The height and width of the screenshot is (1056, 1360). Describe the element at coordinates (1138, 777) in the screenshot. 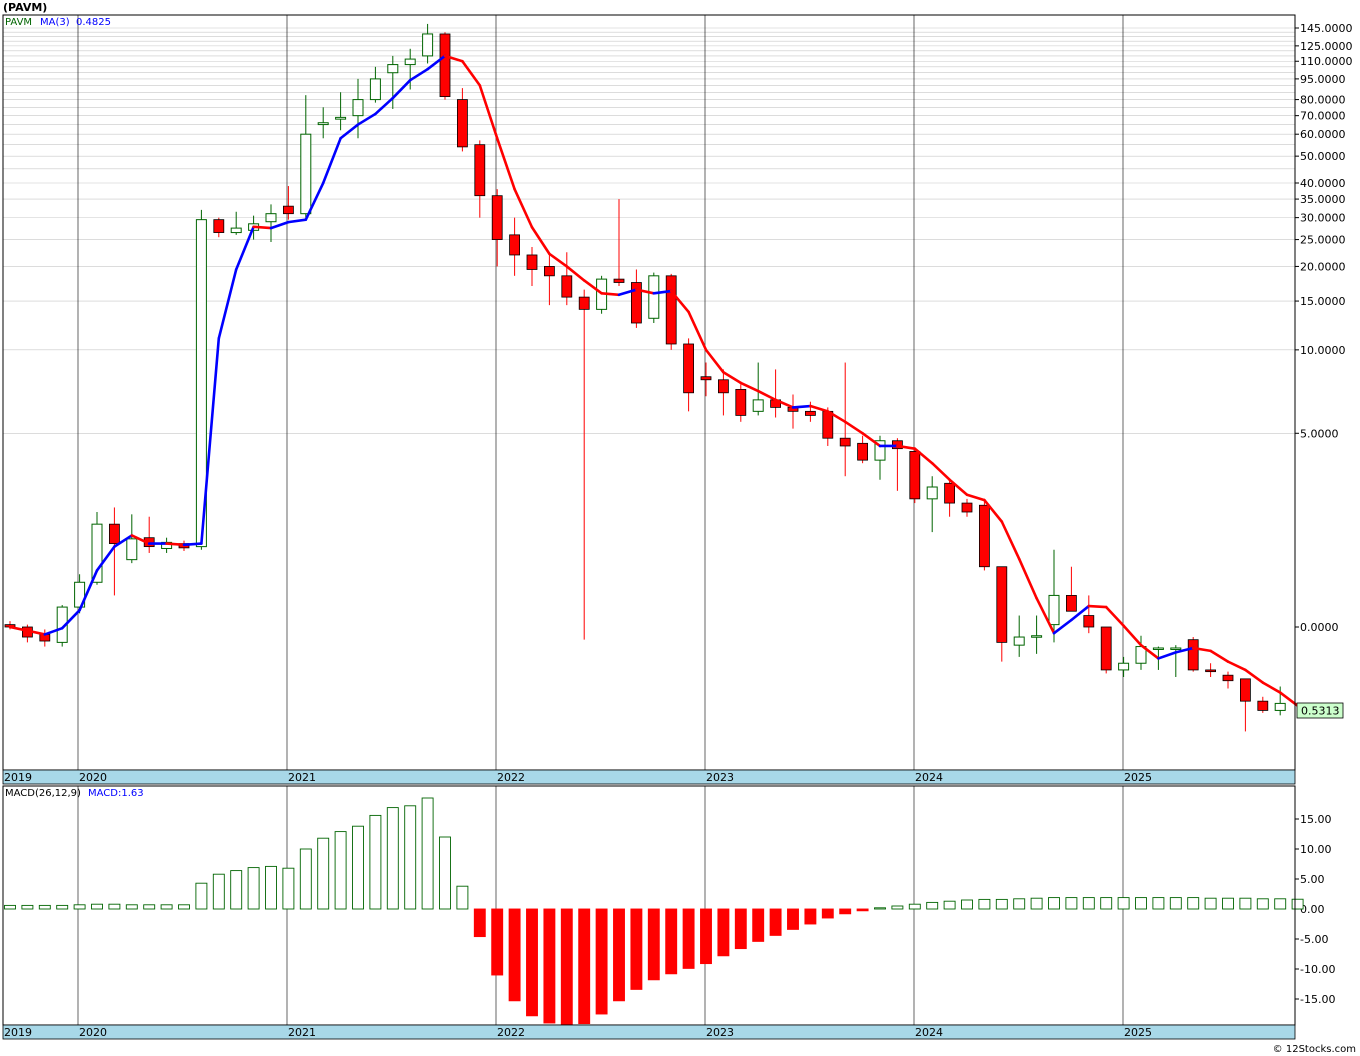

I see `price-x-label: 2025` at that location.